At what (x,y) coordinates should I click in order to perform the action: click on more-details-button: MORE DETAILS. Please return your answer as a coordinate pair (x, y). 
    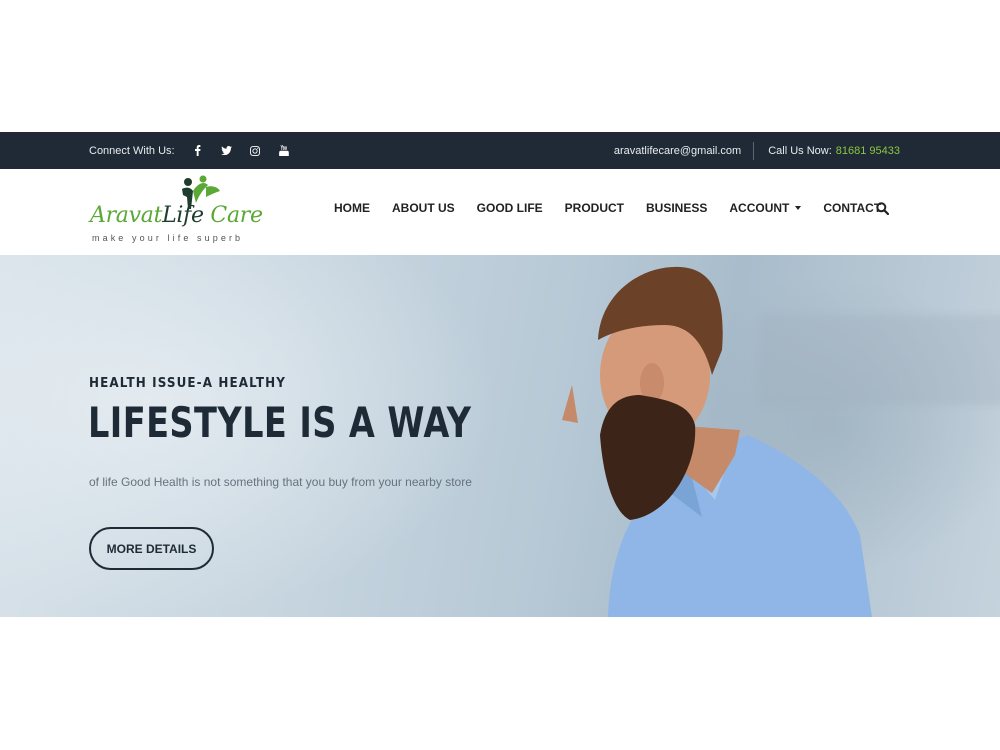
    Looking at the image, I should click on (151, 548).